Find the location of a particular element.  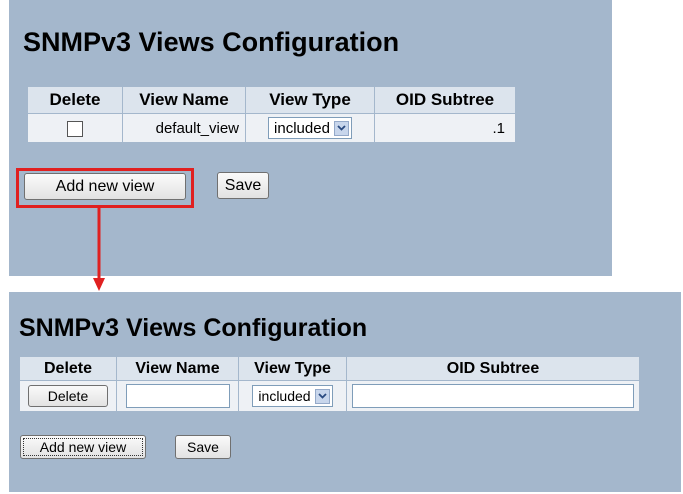

view-name-input is located at coordinates (177, 396).